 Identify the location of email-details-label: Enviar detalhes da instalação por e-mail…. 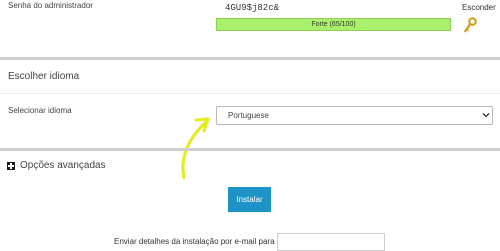
(196, 241).